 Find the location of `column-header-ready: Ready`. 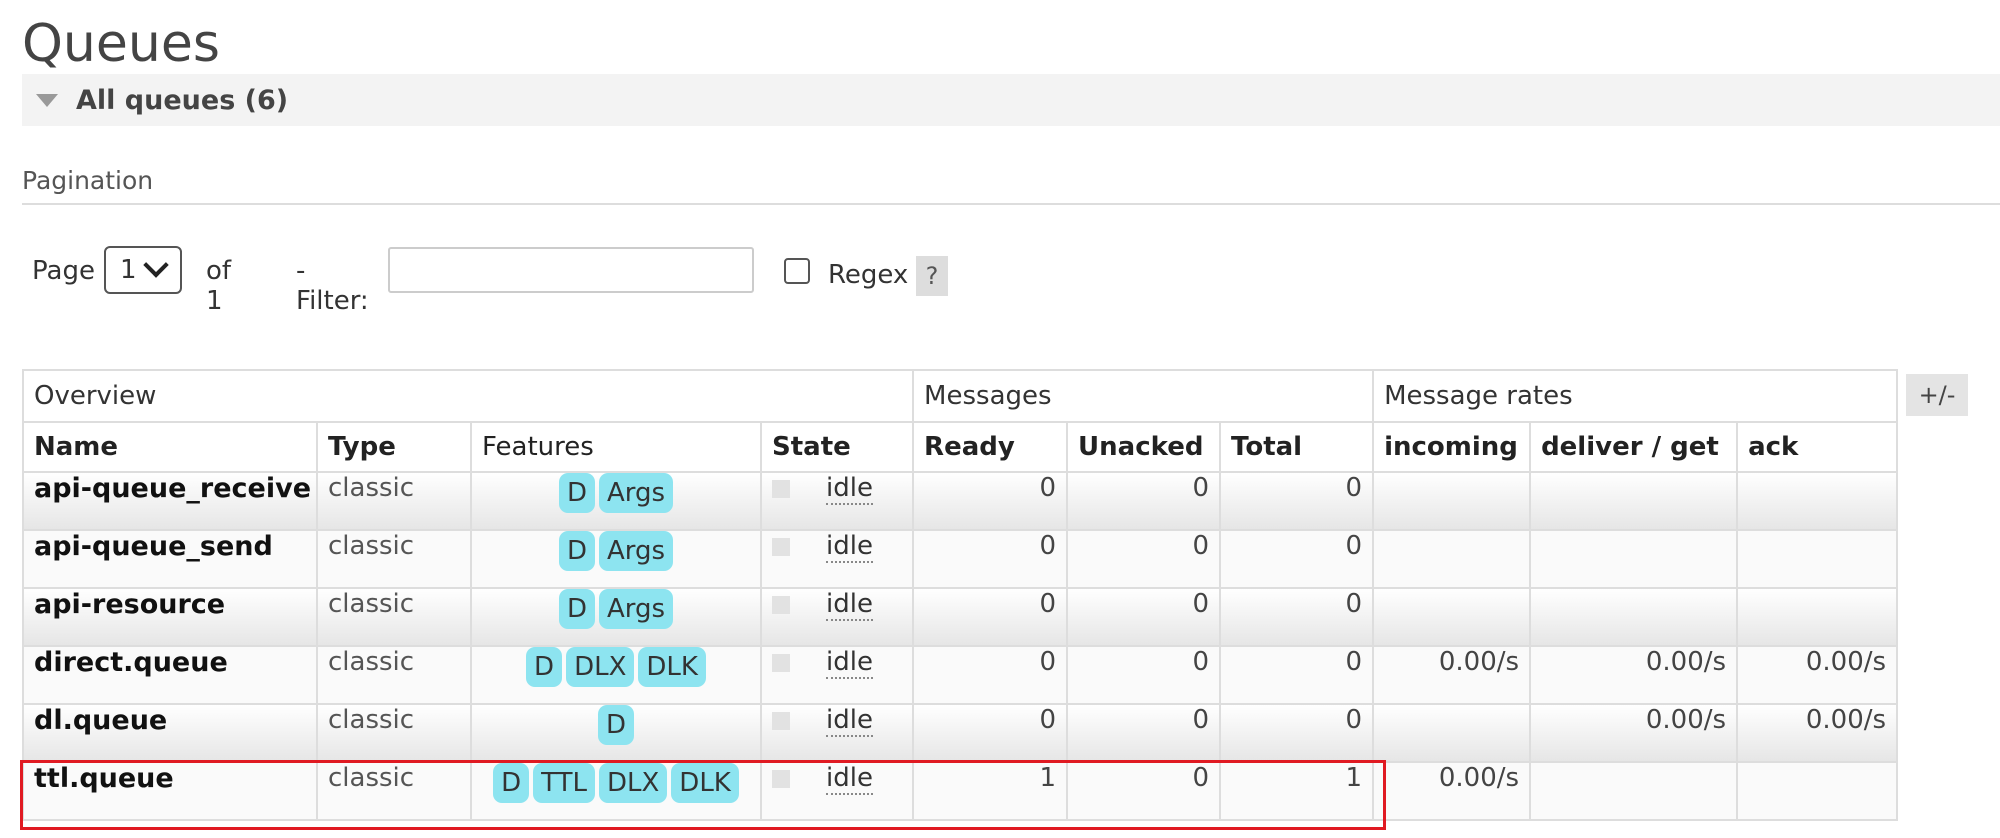

column-header-ready: Ready is located at coordinates (990, 447).